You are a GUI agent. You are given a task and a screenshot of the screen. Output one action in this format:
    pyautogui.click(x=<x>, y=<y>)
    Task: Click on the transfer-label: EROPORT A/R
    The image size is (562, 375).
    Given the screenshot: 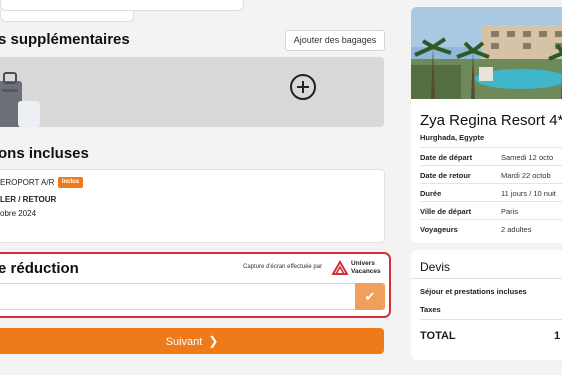 What is the action you would take?
    pyautogui.click(x=27, y=182)
    